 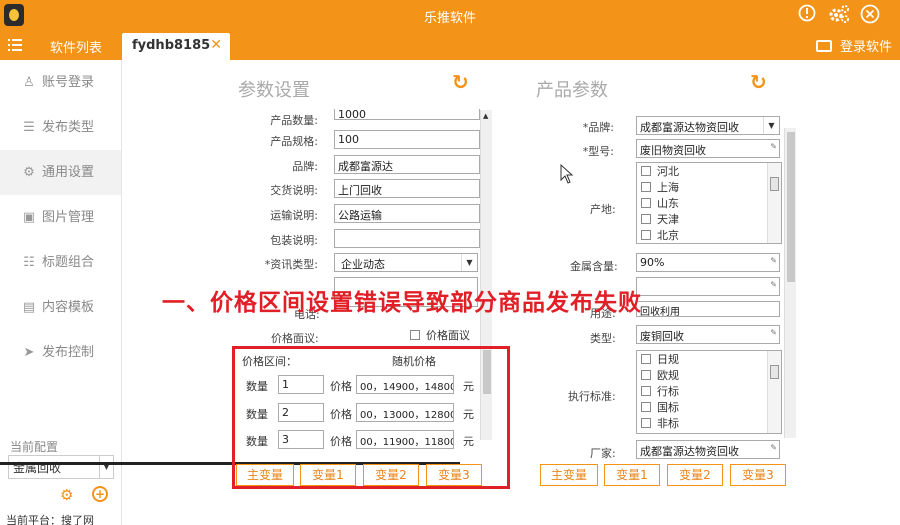 What do you see at coordinates (708, 286) in the screenshot?
I see `product-extra-input: ✎` at bounding box center [708, 286].